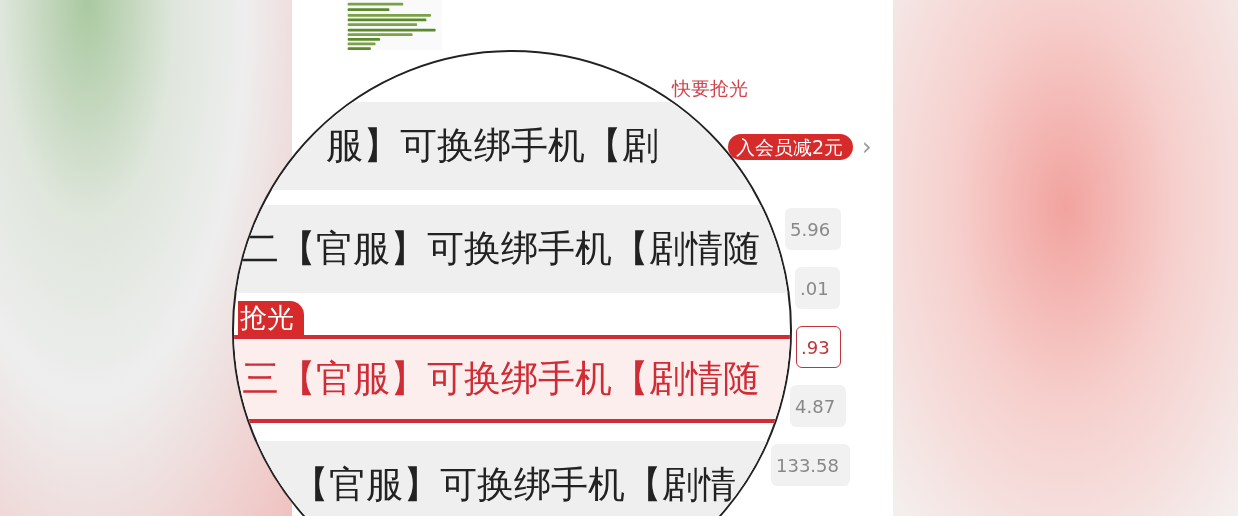 Image resolution: width=1238 pixels, height=516 pixels. I want to click on chevron-icon: ›, so click(867, 147).